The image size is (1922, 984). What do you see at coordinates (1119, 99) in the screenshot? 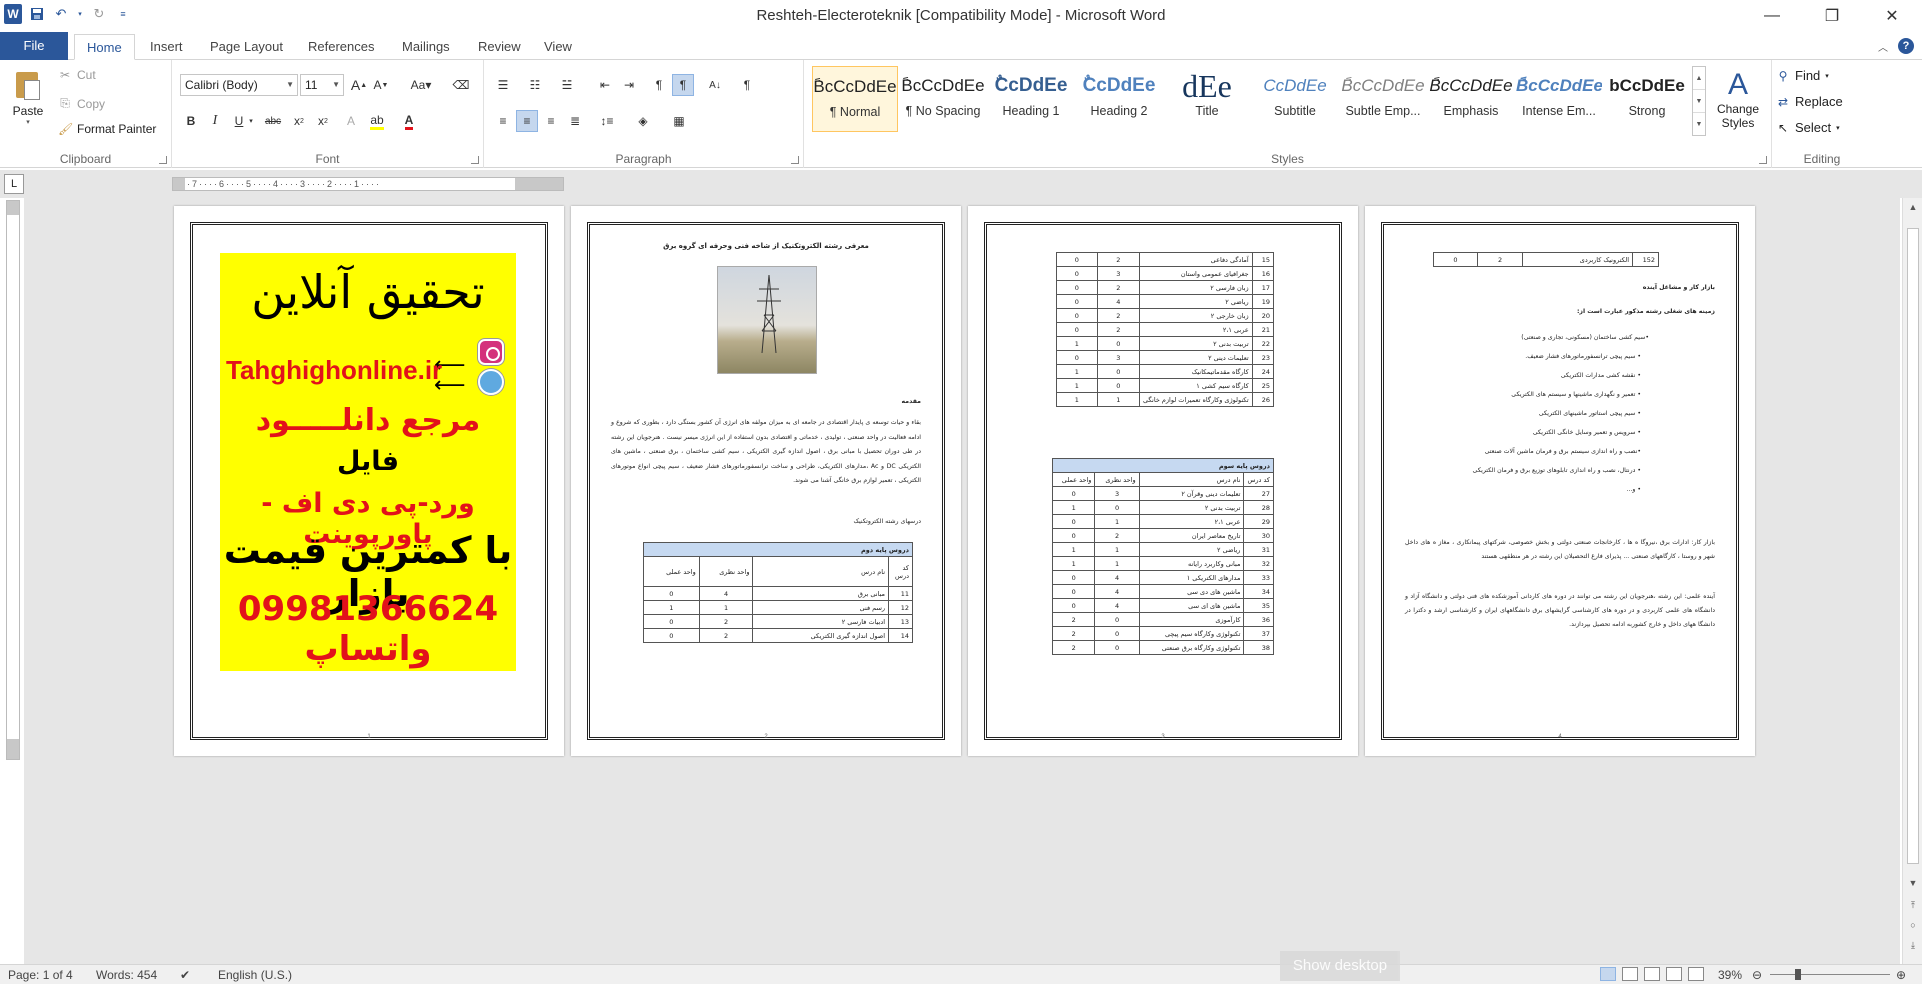
I see `style-heading-2: ٌCcDdEe Heading 2` at bounding box center [1119, 99].